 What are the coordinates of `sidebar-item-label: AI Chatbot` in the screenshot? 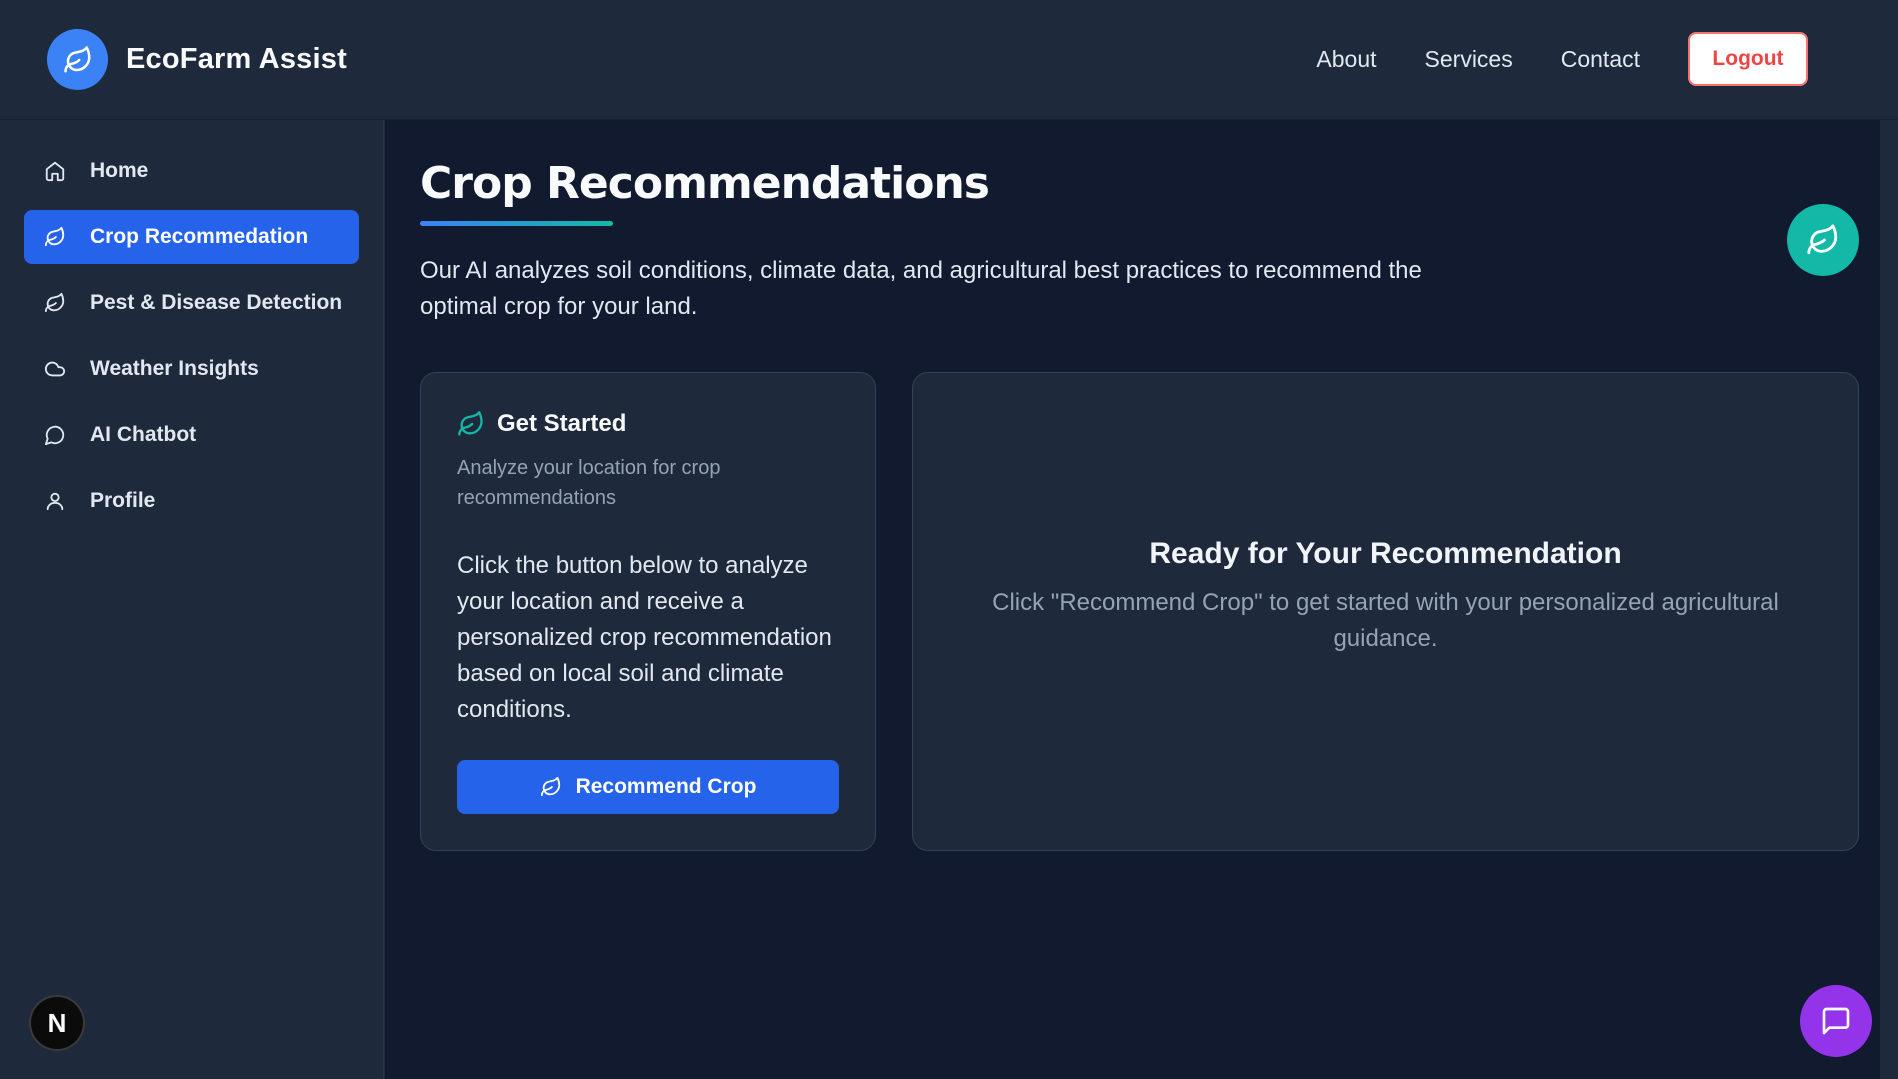 It's located at (143, 434).